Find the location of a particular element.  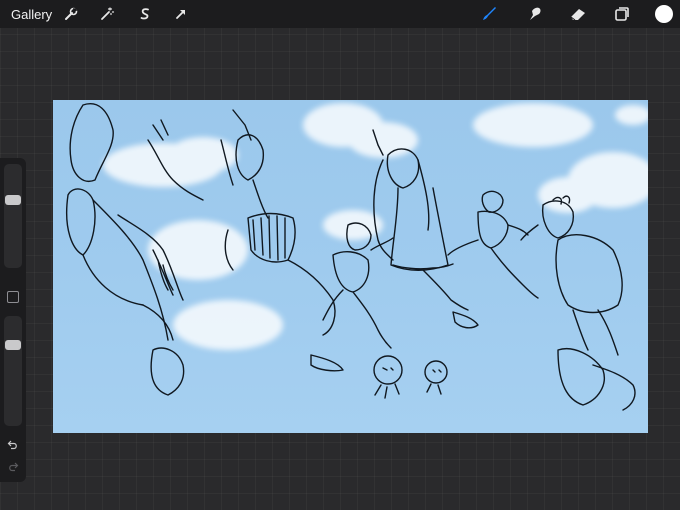

brush-size-thumb is located at coordinates (13, 200).